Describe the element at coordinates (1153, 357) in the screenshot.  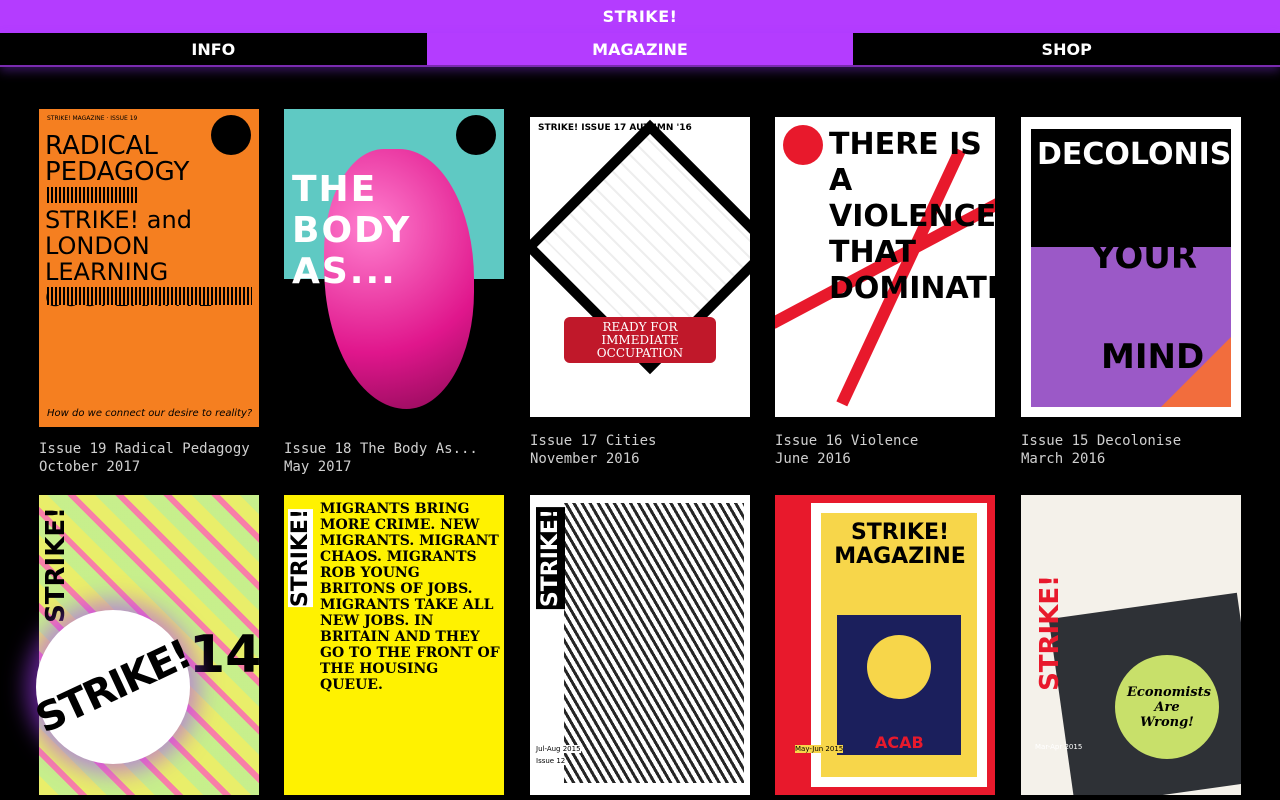
I see `cover-footer: MIND` at that location.